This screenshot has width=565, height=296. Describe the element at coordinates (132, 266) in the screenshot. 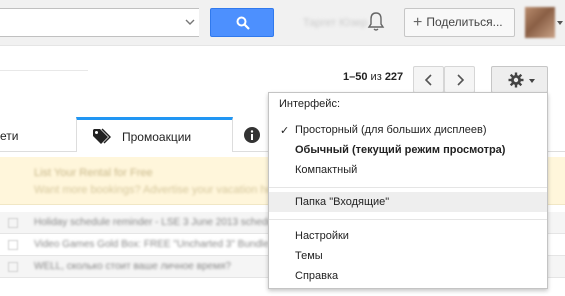

I see `mail-snippet: WELL, сколько стоит ваше личное время?` at that location.